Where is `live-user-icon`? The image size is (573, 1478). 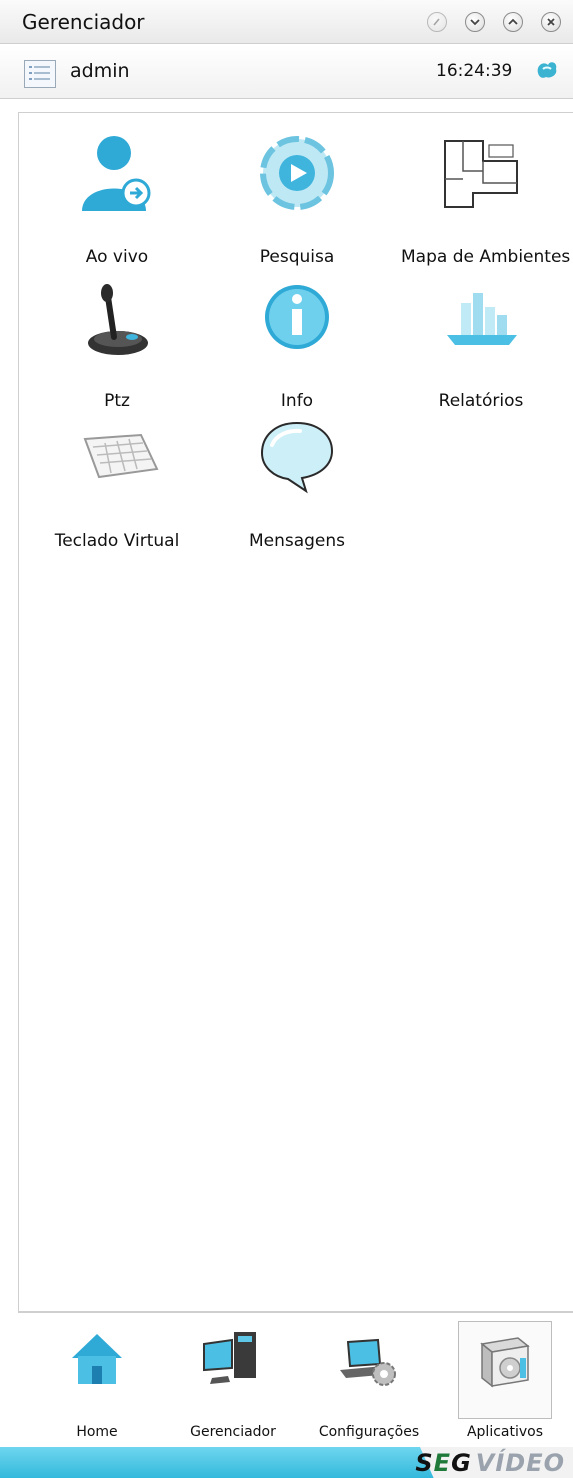 live-user-icon is located at coordinates (116, 173).